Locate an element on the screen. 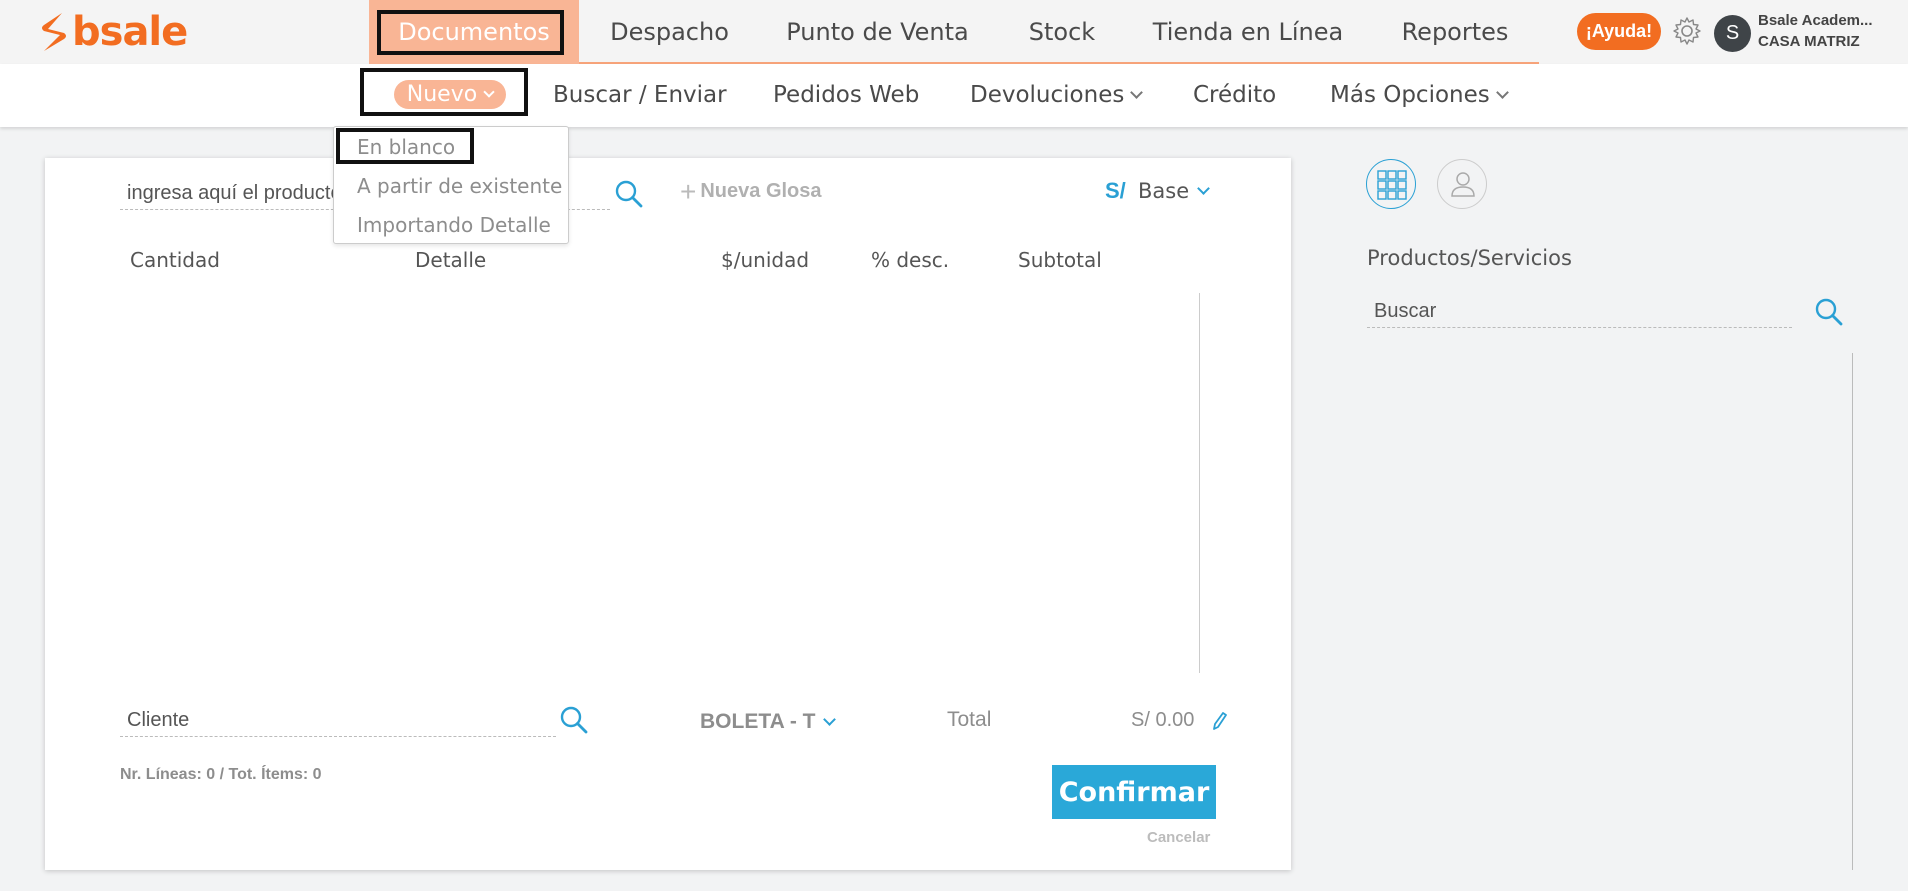 The width and height of the screenshot is (1908, 891). tab-reportes: Reportes is located at coordinates (1455, 32).